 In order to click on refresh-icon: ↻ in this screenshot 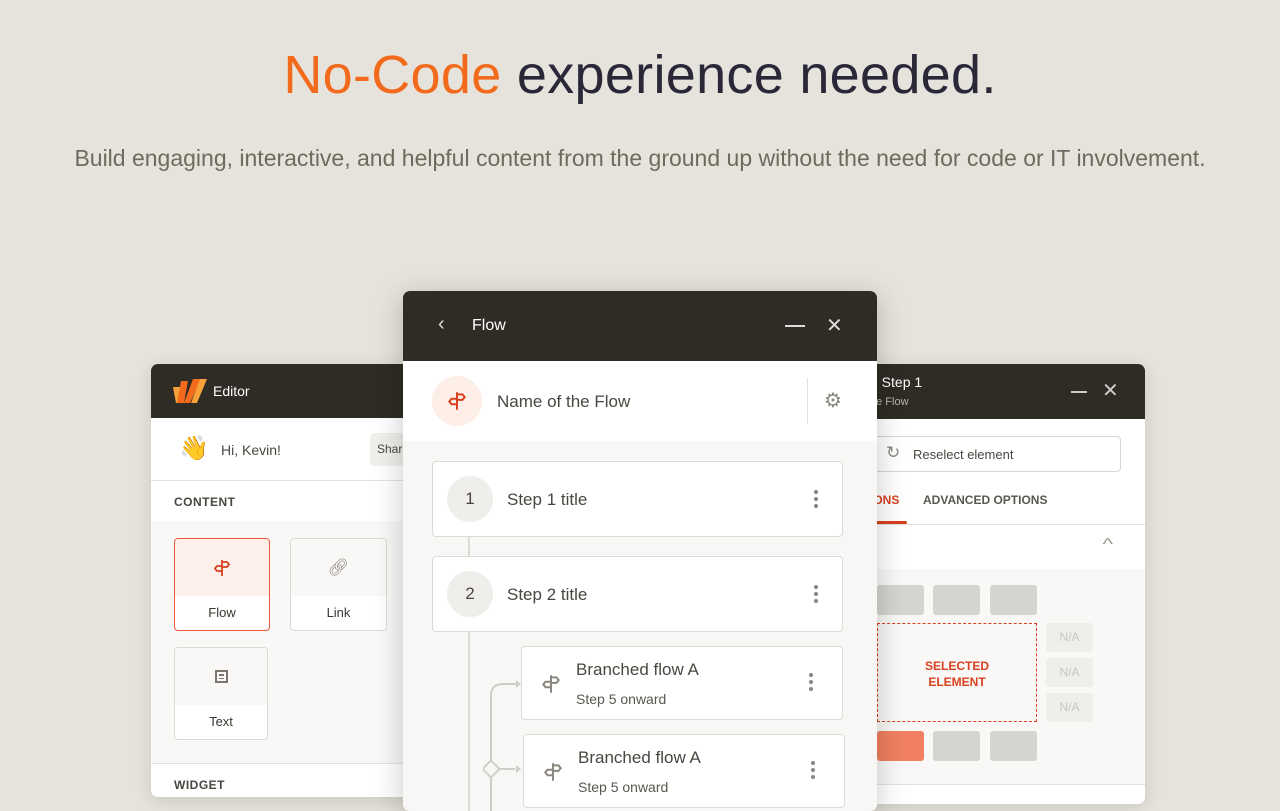, I will do `click(893, 452)`.